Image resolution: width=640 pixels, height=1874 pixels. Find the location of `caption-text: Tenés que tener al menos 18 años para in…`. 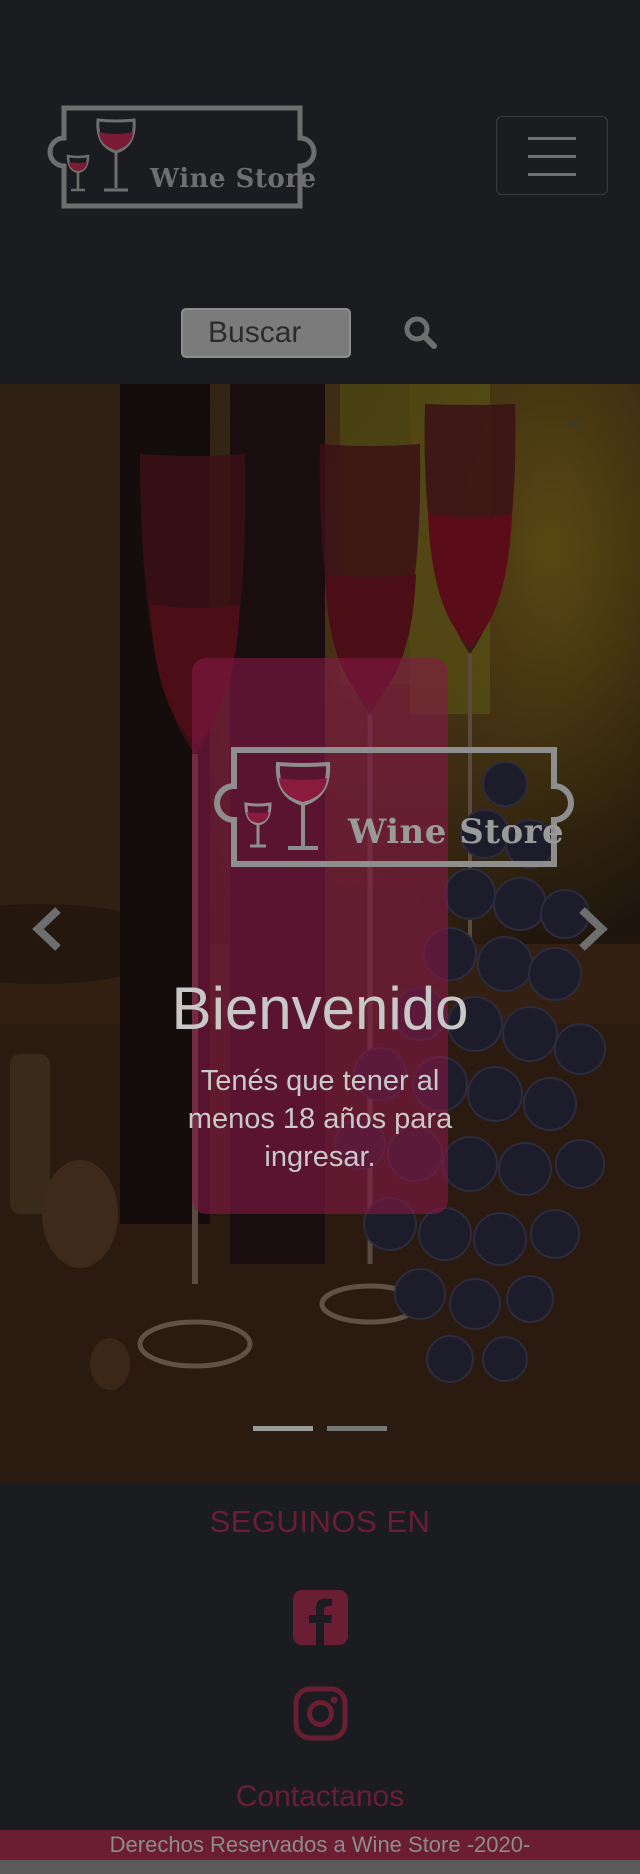

caption-text: Tenés que tener al menos 18 años para in… is located at coordinates (320, 1119).